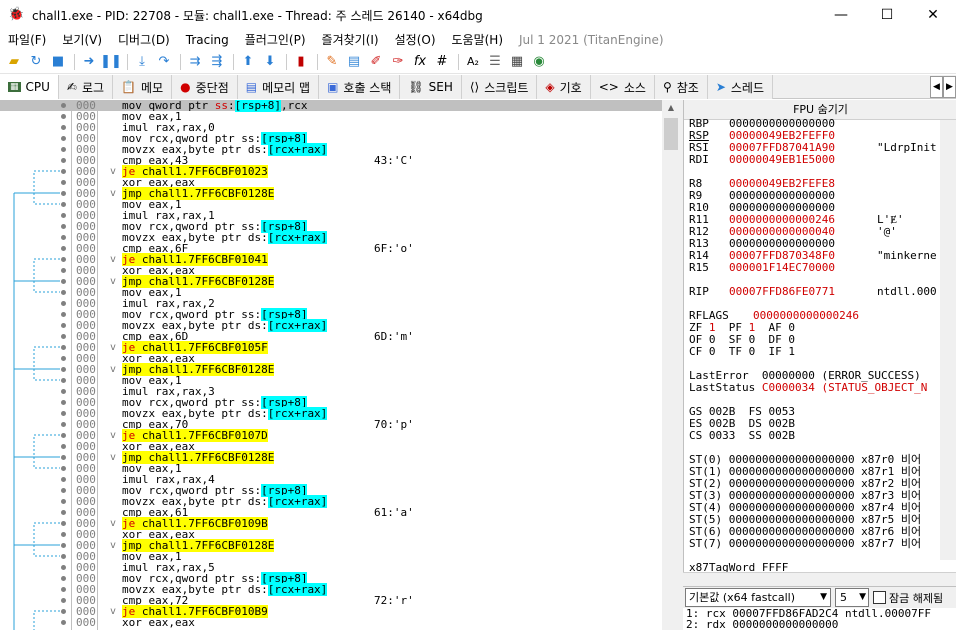 The image size is (956, 630). I want to click on disasm-row: 000 imul rax,rax,1, so click(331, 215).